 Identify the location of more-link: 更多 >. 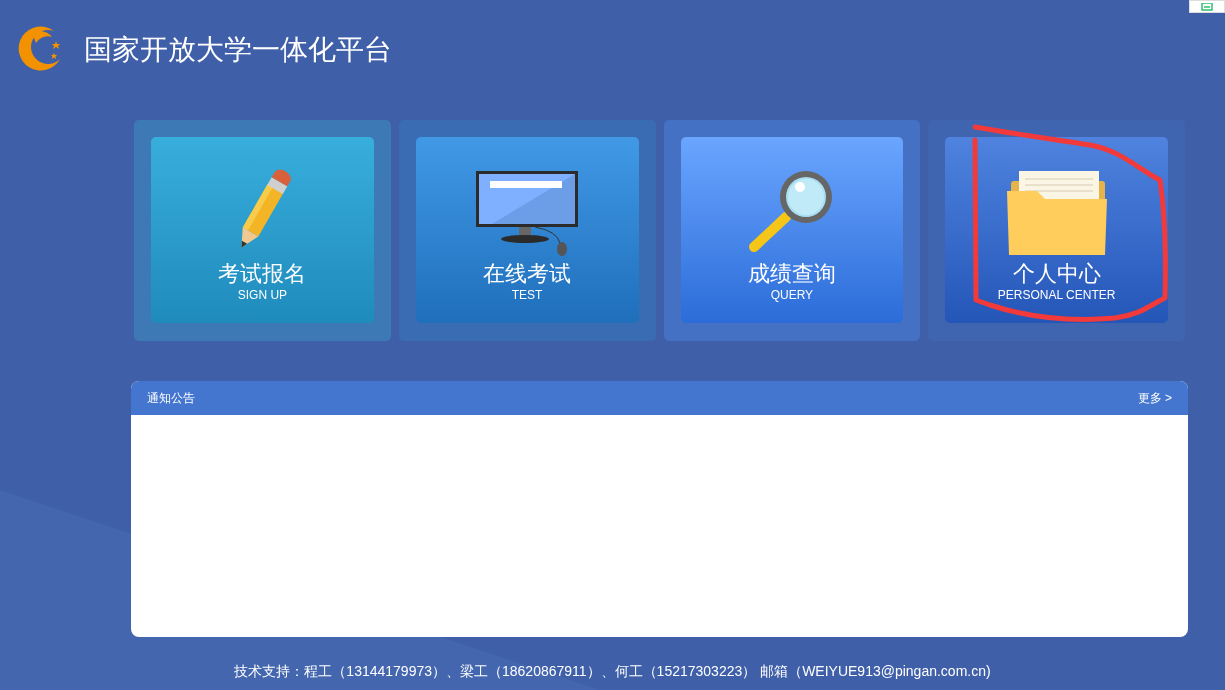
(1154, 398).